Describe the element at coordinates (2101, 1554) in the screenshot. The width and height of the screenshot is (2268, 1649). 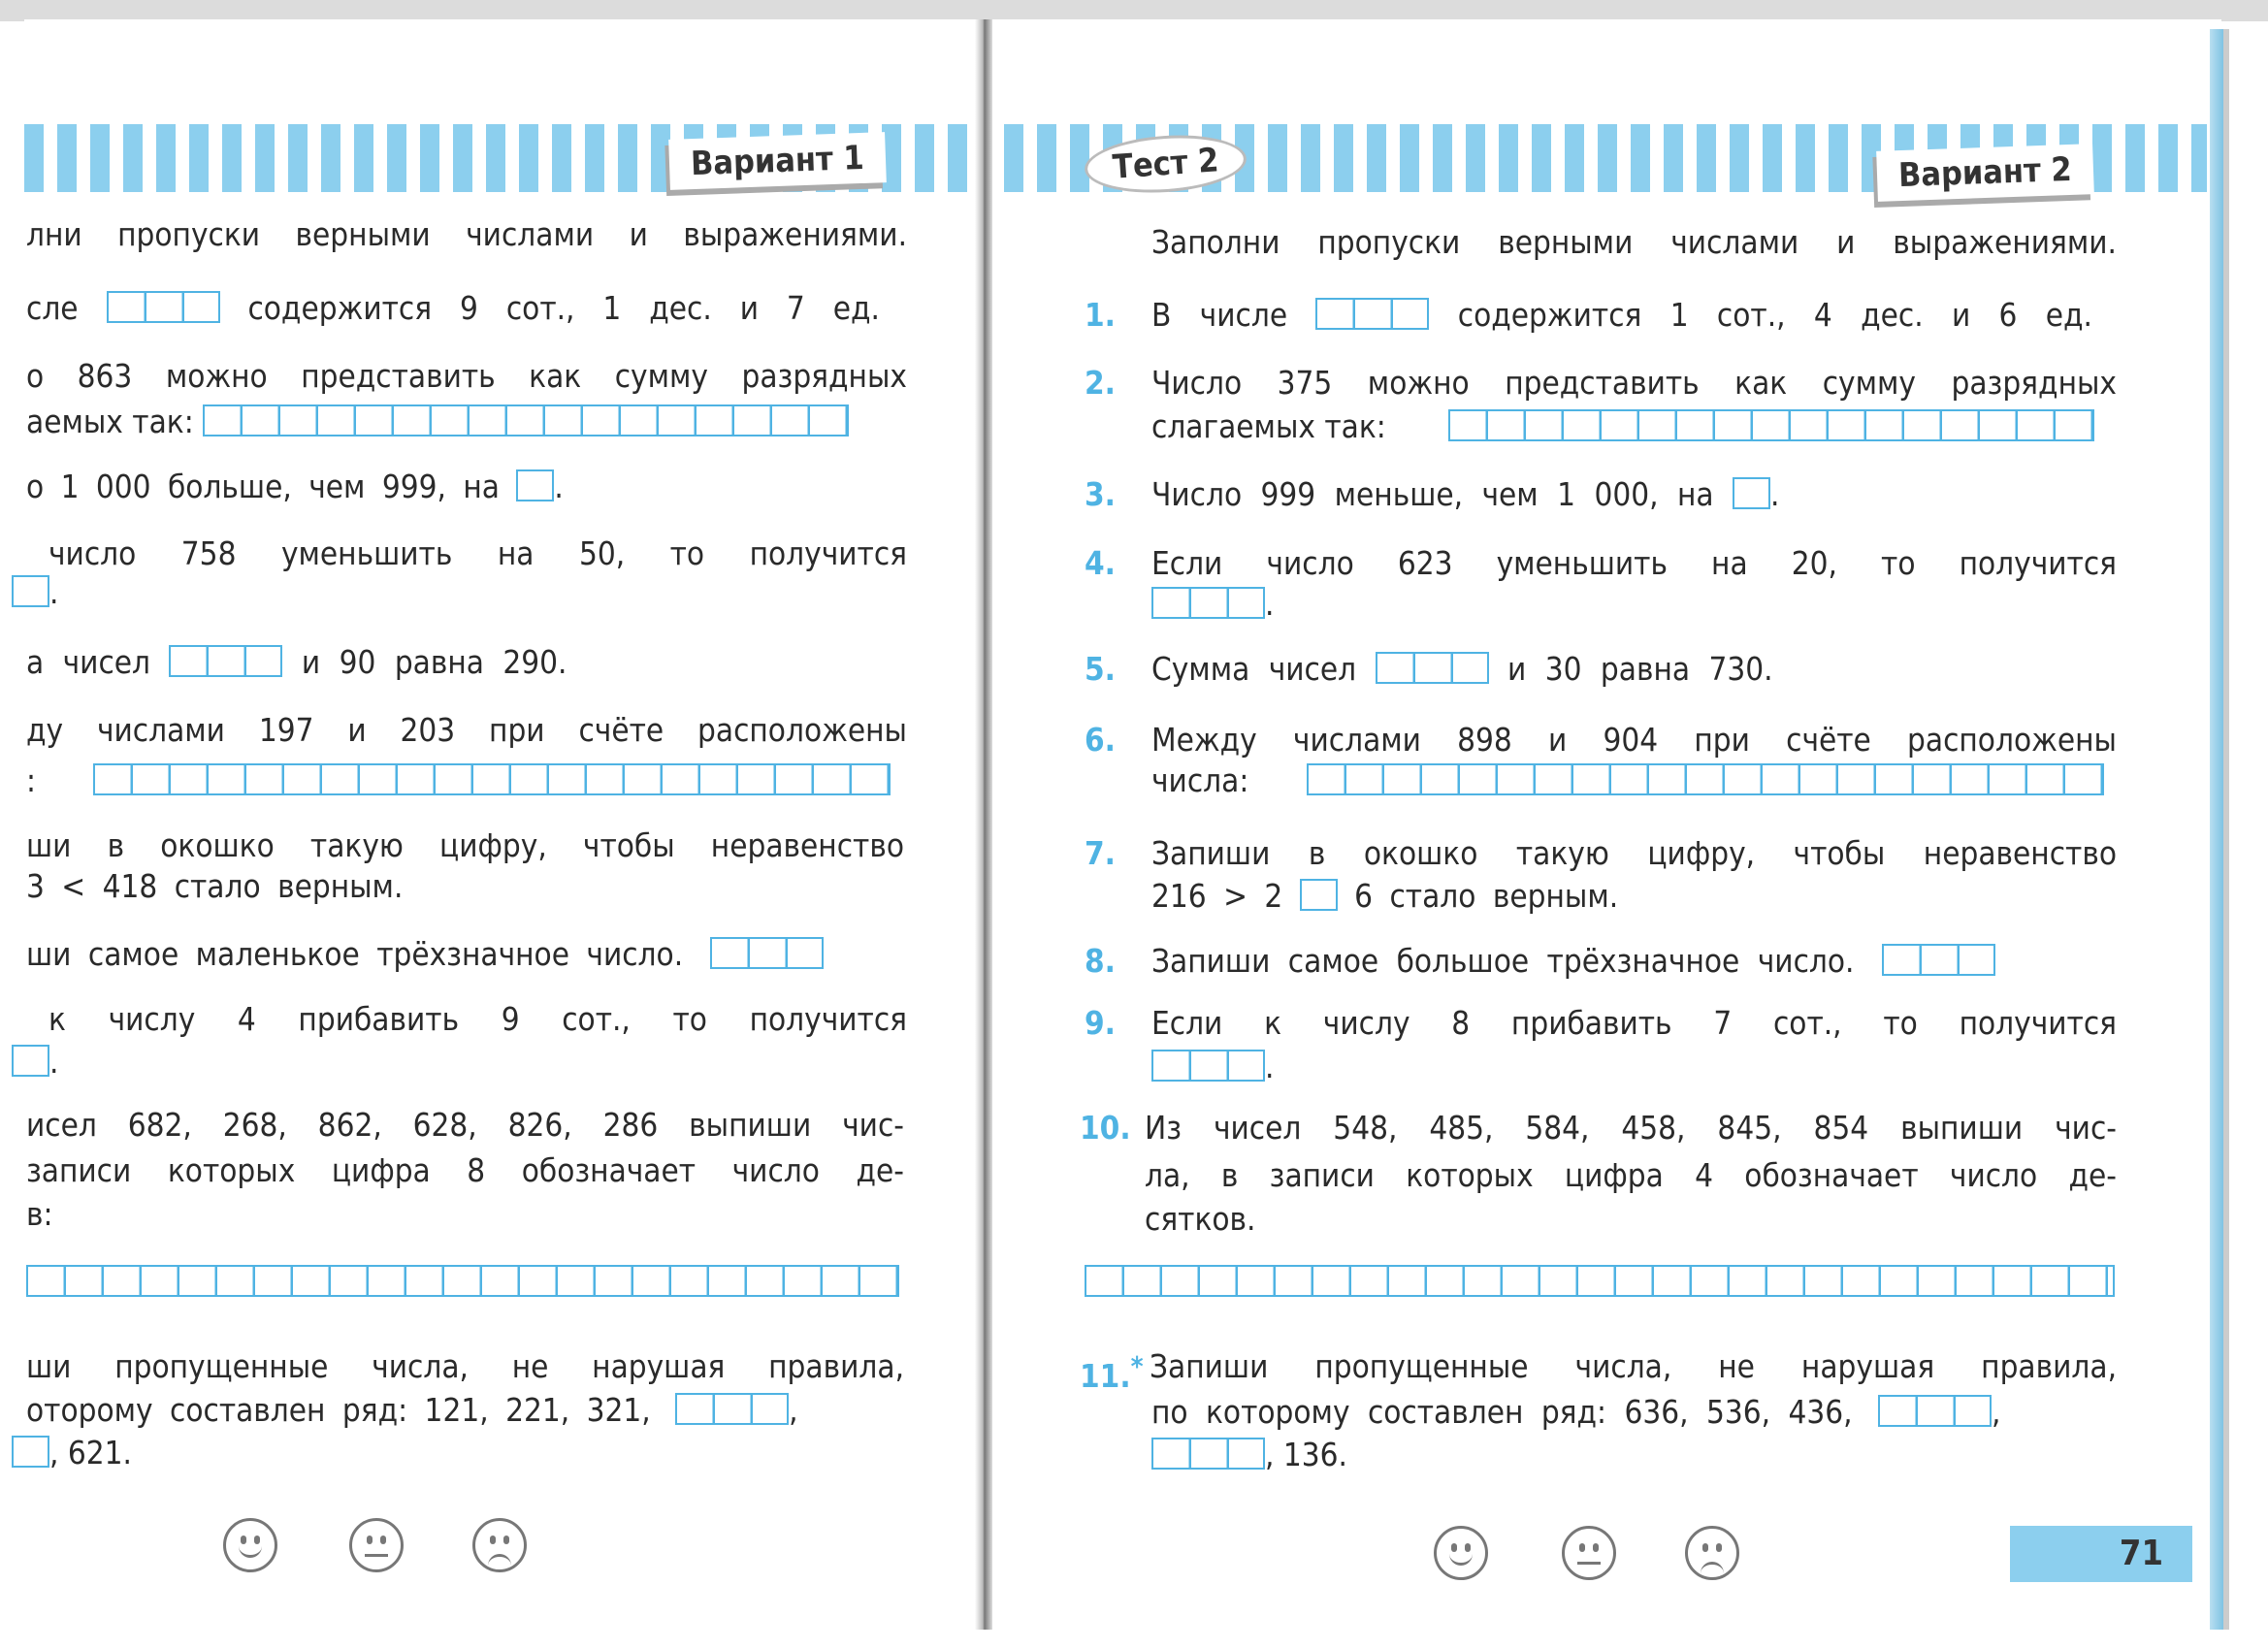
I see `page-number: 71` at that location.